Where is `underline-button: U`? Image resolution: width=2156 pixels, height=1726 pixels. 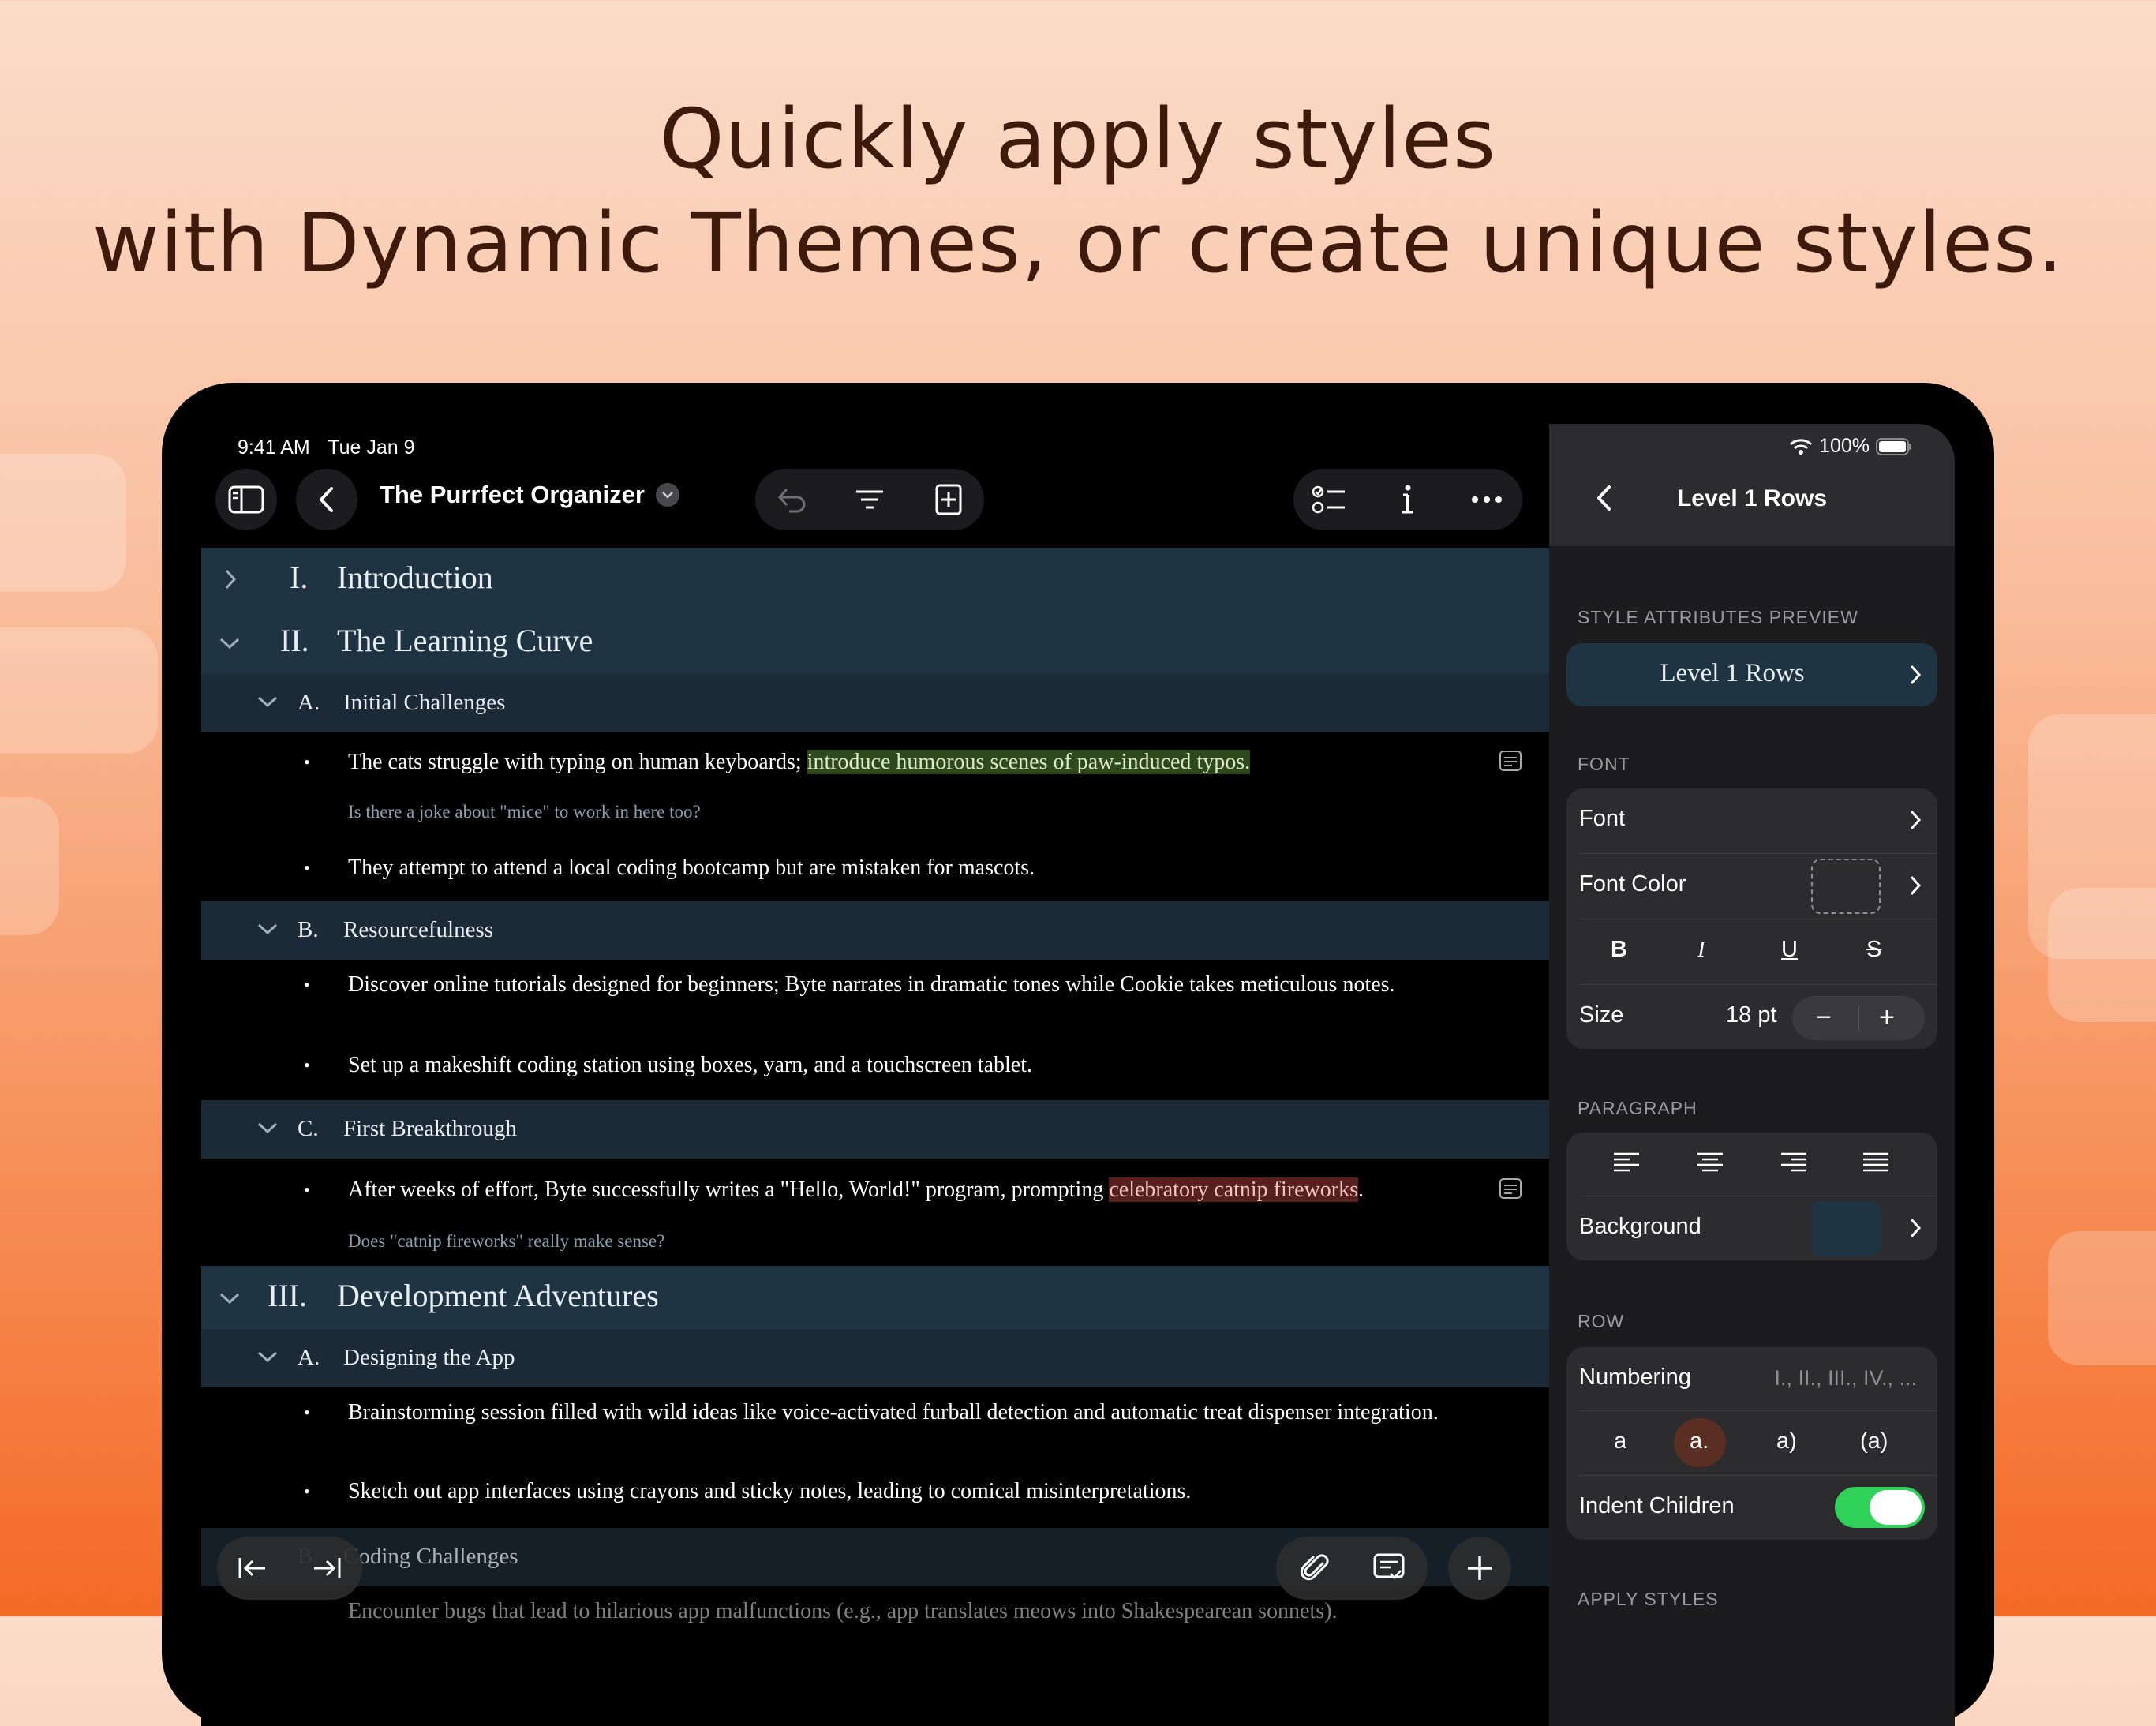 underline-button: U is located at coordinates (1789, 950).